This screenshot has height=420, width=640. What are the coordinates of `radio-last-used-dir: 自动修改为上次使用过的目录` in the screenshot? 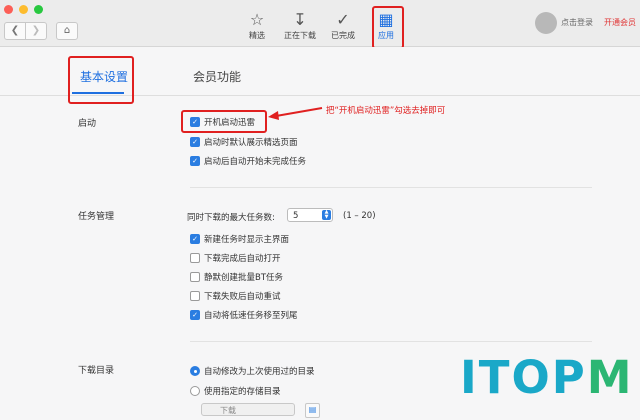 It's located at (252, 371).